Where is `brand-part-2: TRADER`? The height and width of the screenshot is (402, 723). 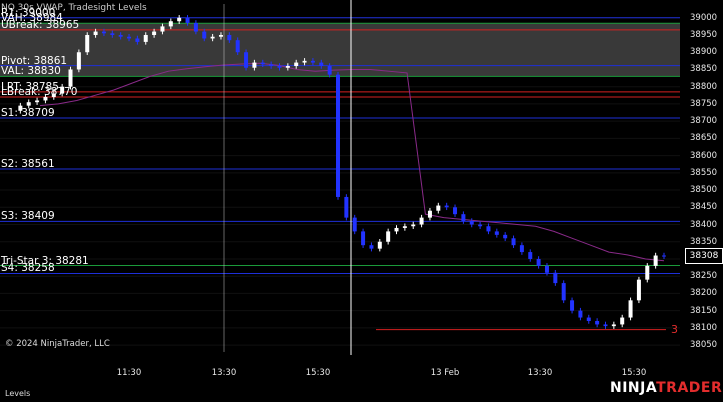
brand-part-2: TRADER is located at coordinates (689, 388).